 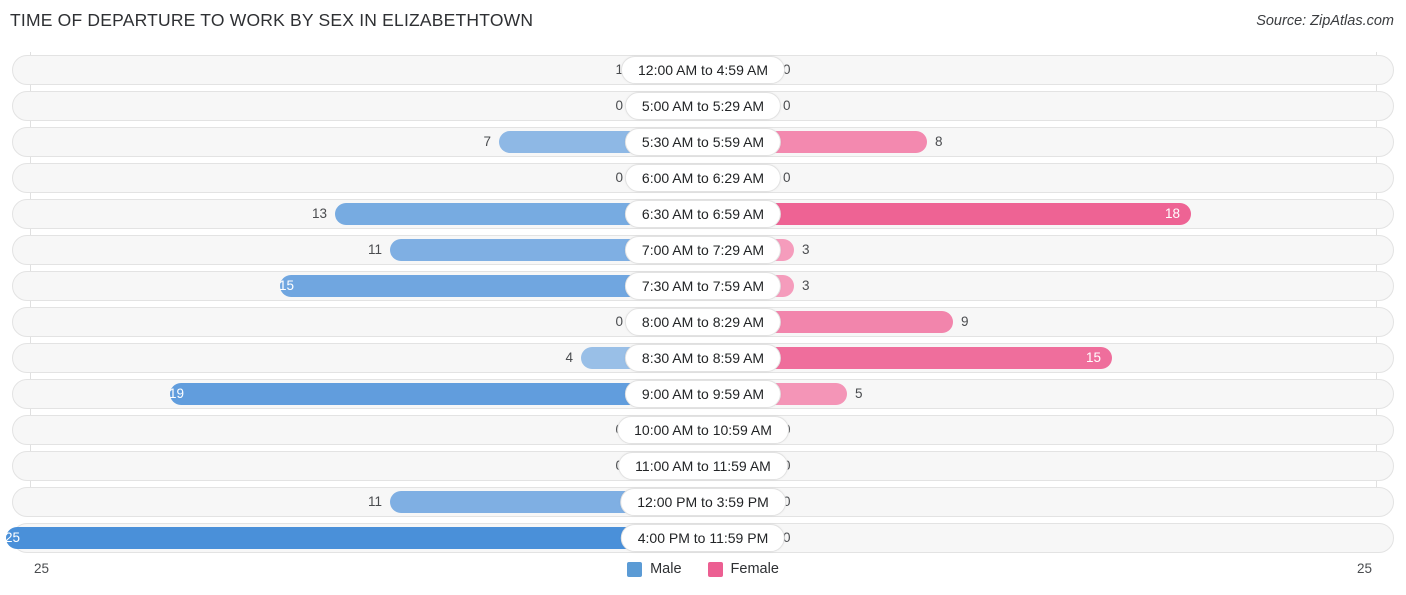 I want to click on chart-row: 1 0 12:00 AM to 4:59 AM, so click(x=703, y=70).